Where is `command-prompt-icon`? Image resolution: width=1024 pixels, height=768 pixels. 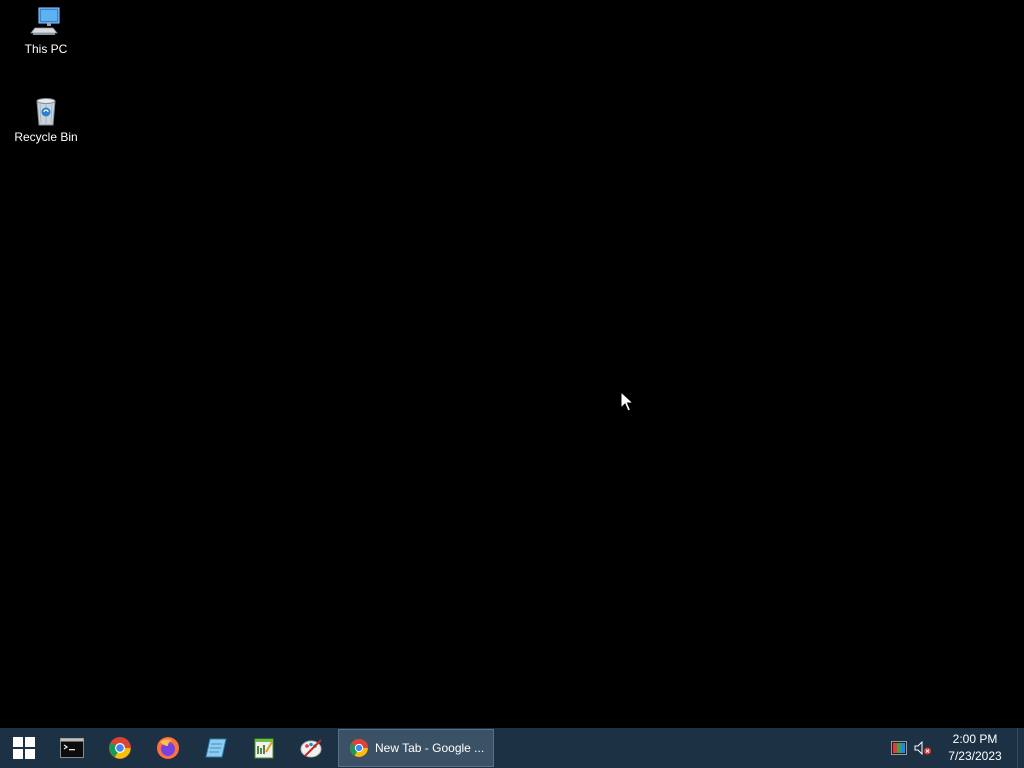
command-prompt-icon is located at coordinates (72, 748).